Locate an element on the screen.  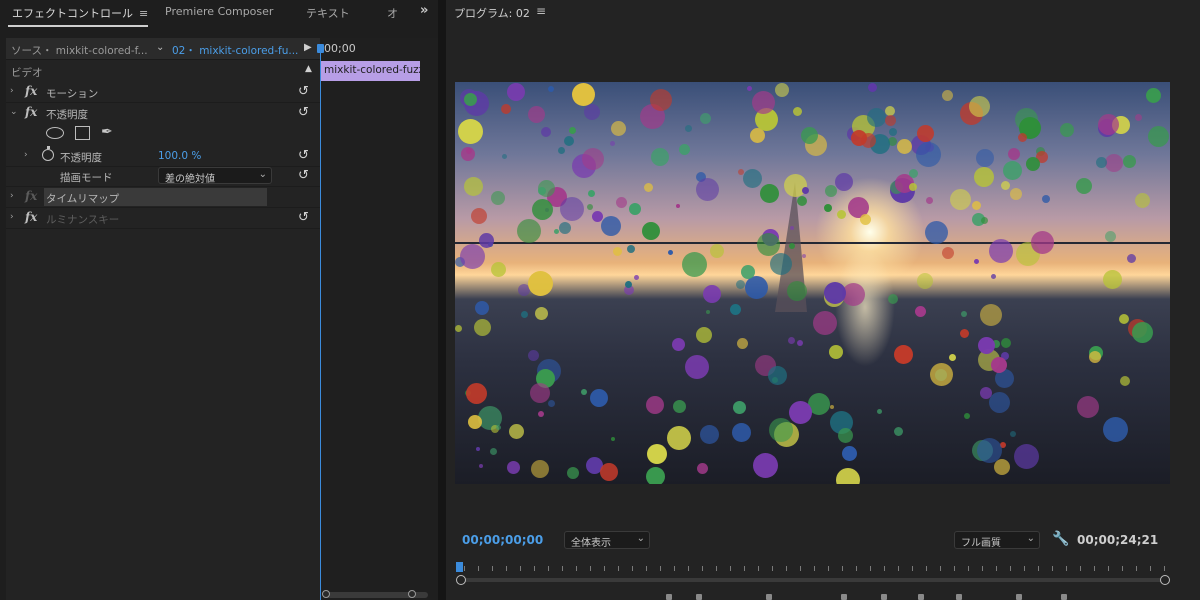
time-ruler is located at coordinates (813, 569).